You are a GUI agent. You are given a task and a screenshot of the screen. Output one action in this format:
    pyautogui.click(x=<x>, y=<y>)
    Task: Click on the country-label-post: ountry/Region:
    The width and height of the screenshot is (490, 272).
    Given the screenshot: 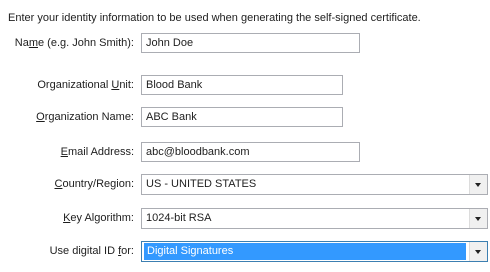 What is the action you would take?
    pyautogui.click(x=98, y=184)
    